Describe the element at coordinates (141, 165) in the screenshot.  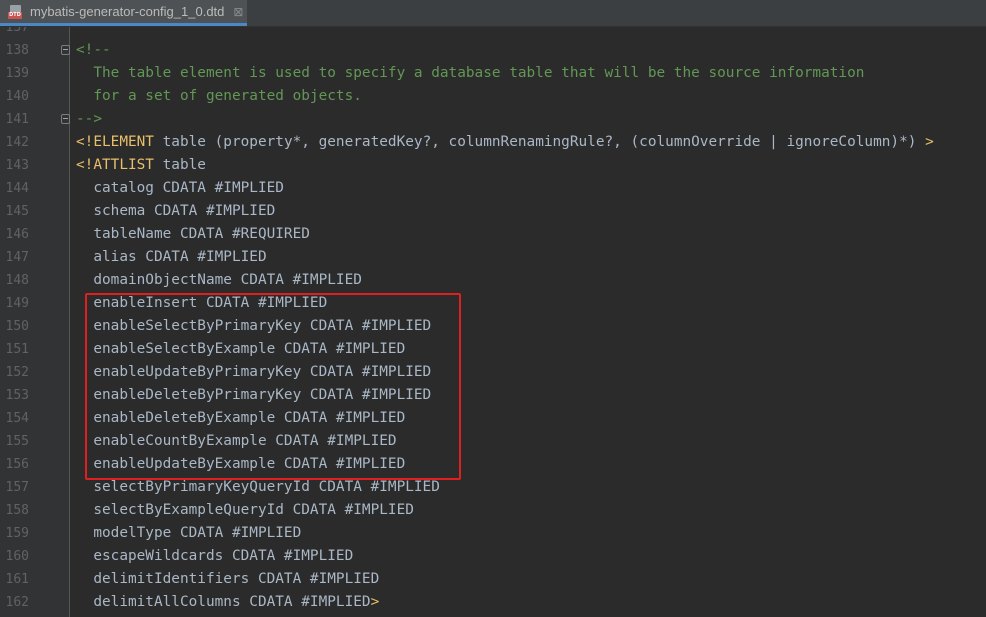
I see `line-text: <!ATTLIST table` at that location.